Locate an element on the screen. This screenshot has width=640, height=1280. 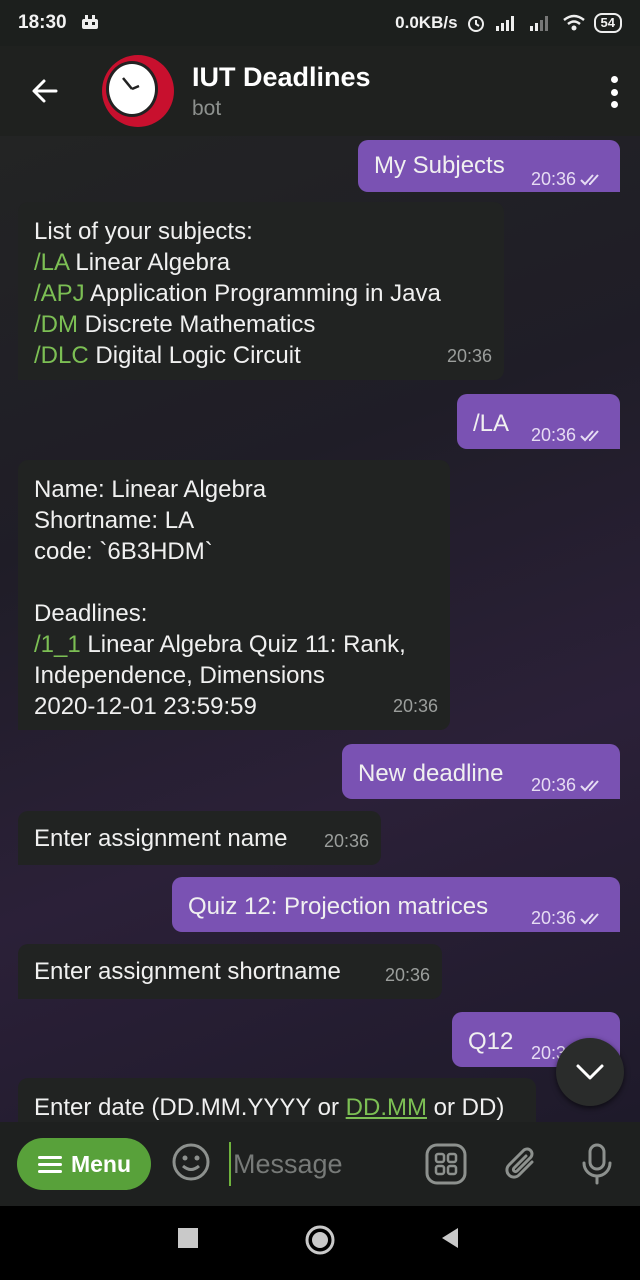
chat-subtitle: bot is located at coordinates (207, 108).